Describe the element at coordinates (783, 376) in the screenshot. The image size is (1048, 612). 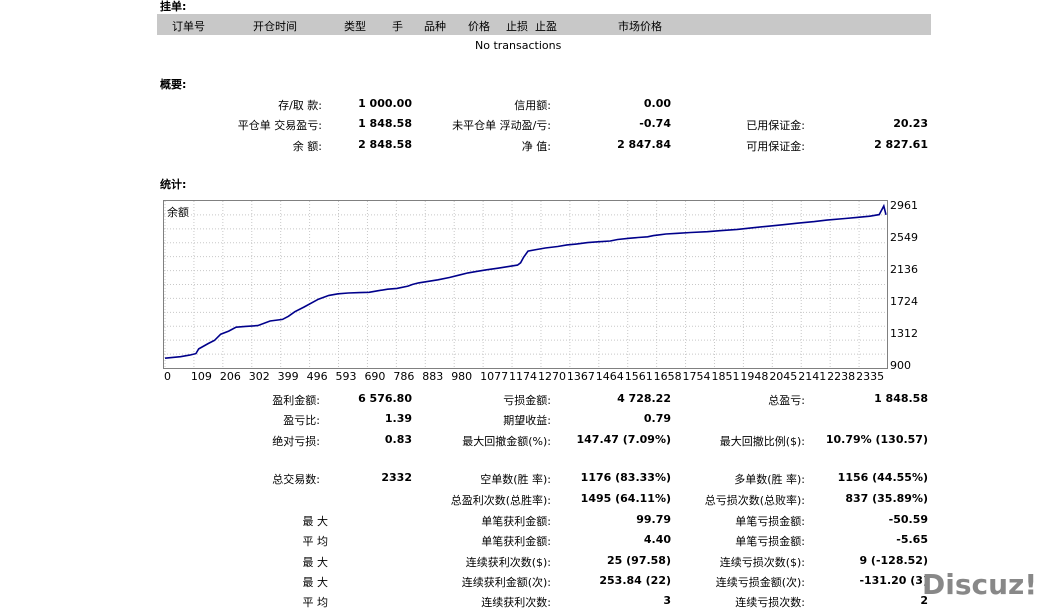
I see `x-tick-label: 2045` at that location.